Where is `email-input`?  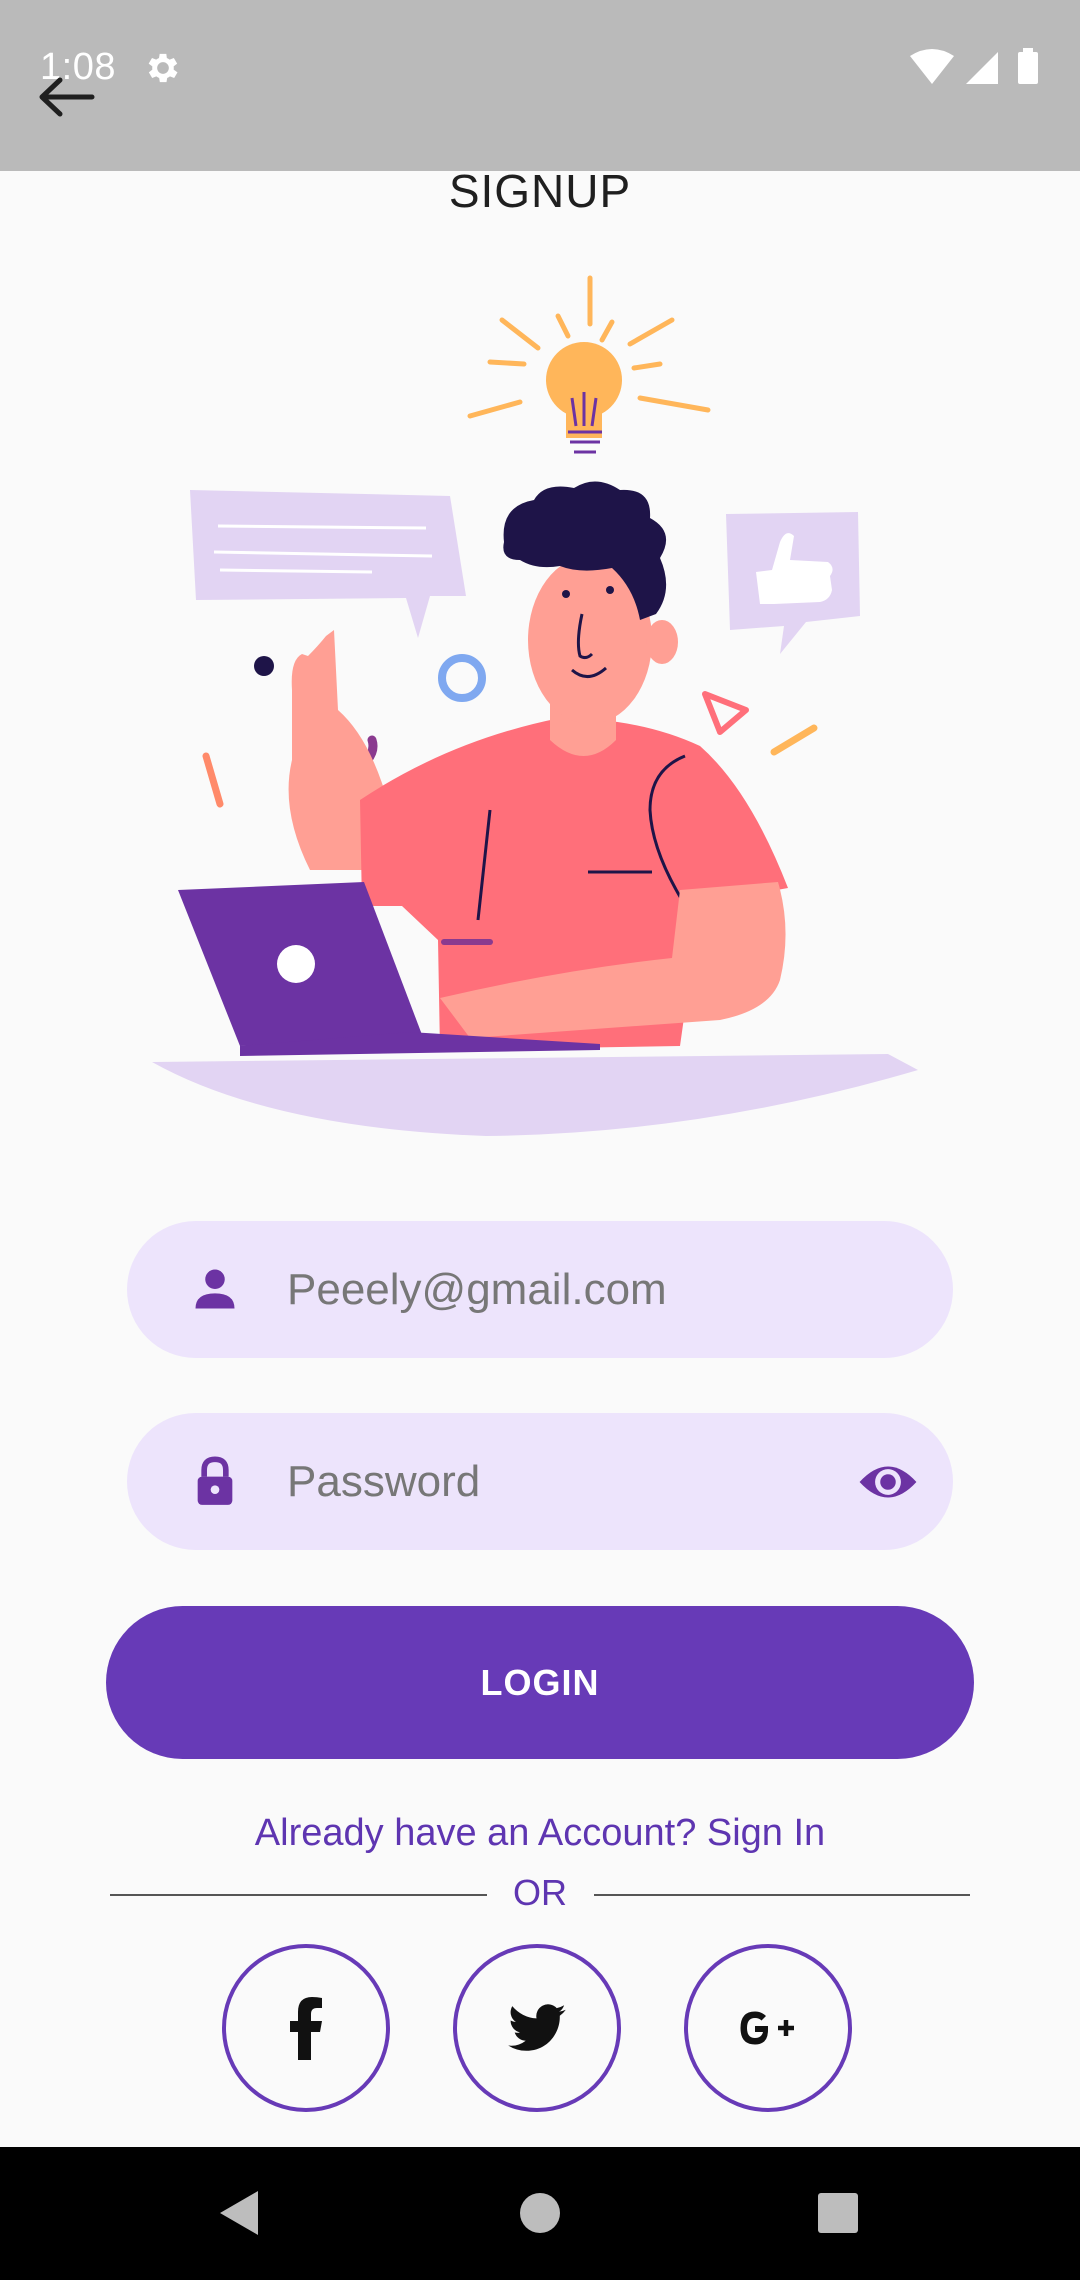 email-input is located at coordinates (567, 1289).